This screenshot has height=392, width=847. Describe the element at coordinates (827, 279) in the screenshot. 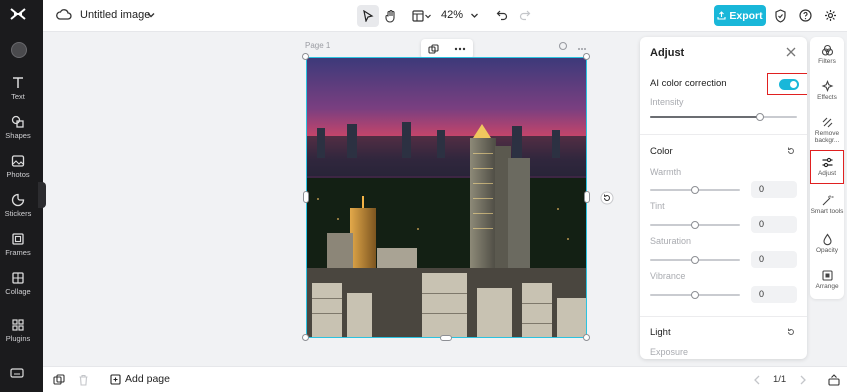

I see `tool-arrange: Arrange` at that location.